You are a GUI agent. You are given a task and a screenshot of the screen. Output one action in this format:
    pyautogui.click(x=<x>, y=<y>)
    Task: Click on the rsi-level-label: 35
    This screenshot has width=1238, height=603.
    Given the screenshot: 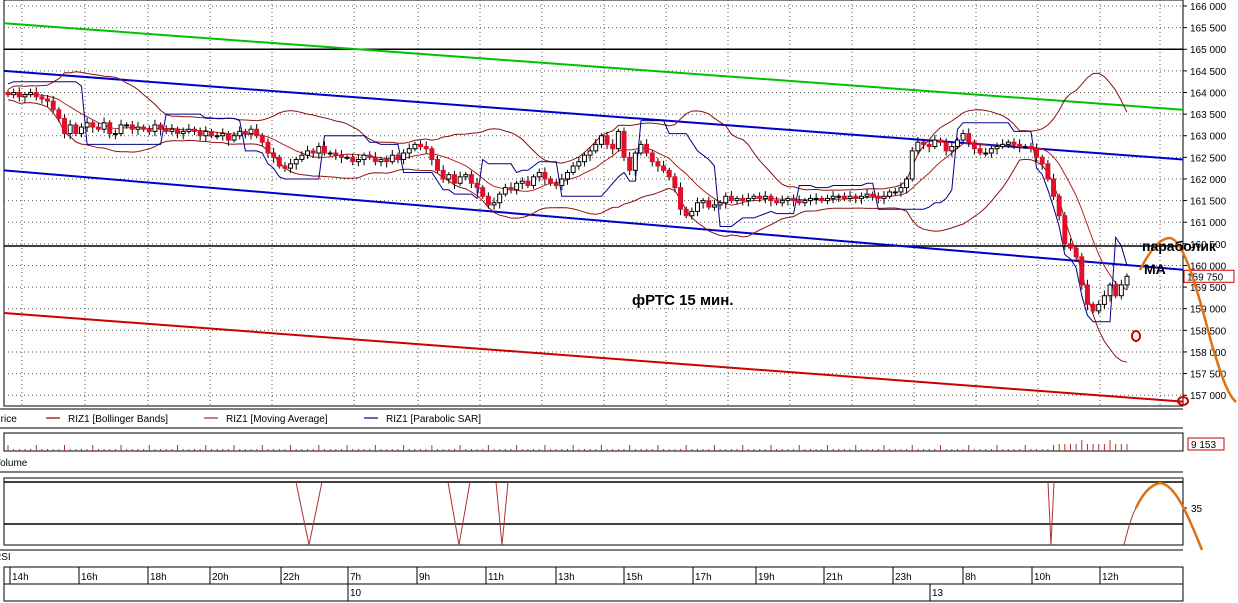 What is the action you would take?
    pyautogui.click(x=1197, y=509)
    